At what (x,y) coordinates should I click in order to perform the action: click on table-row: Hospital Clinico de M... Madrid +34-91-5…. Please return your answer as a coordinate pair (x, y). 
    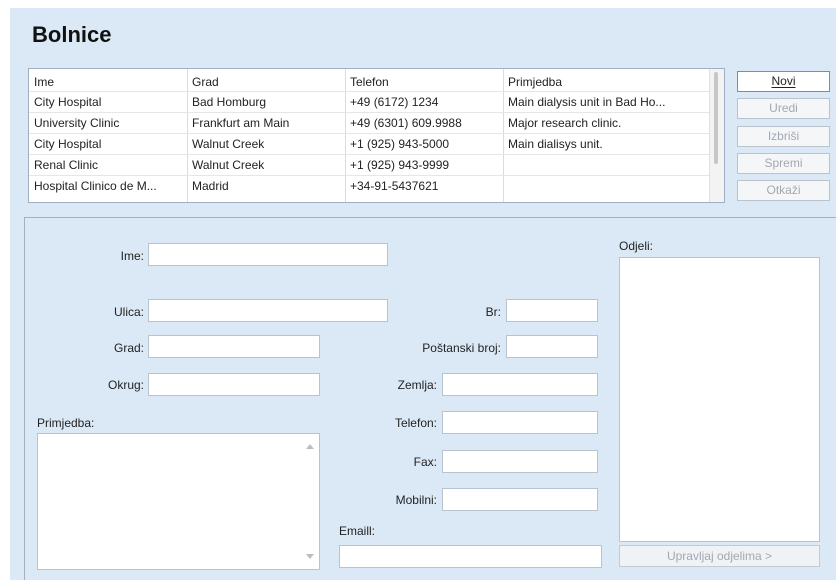
    Looking at the image, I should click on (369, 186).